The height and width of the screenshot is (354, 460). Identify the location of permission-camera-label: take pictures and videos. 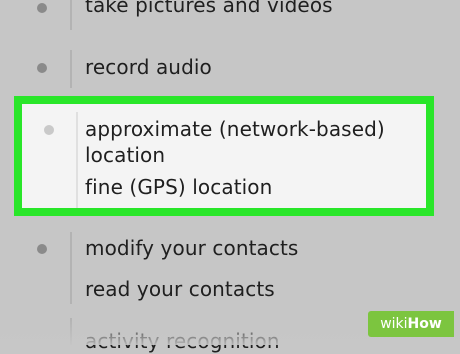
(209, 8).